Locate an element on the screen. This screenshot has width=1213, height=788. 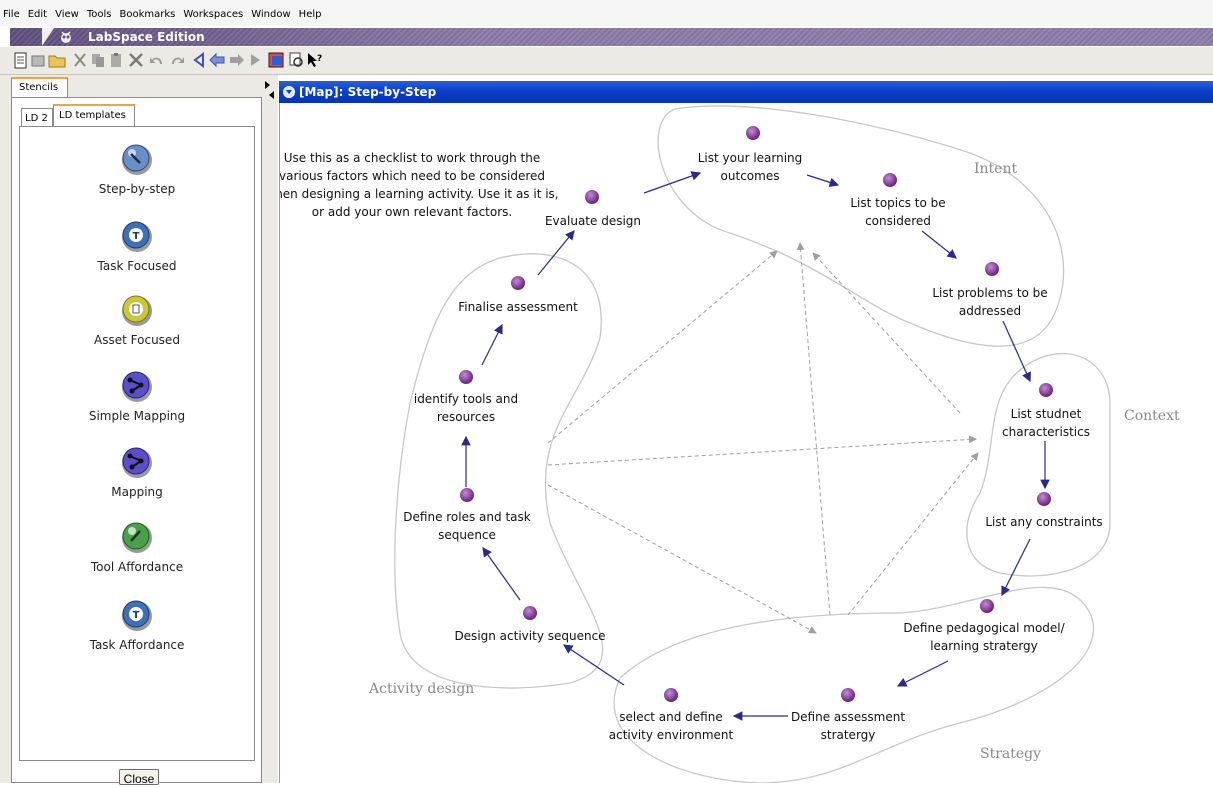
stencil-simple-mapping: Simple Mapping is located at coordinates (137, 396).